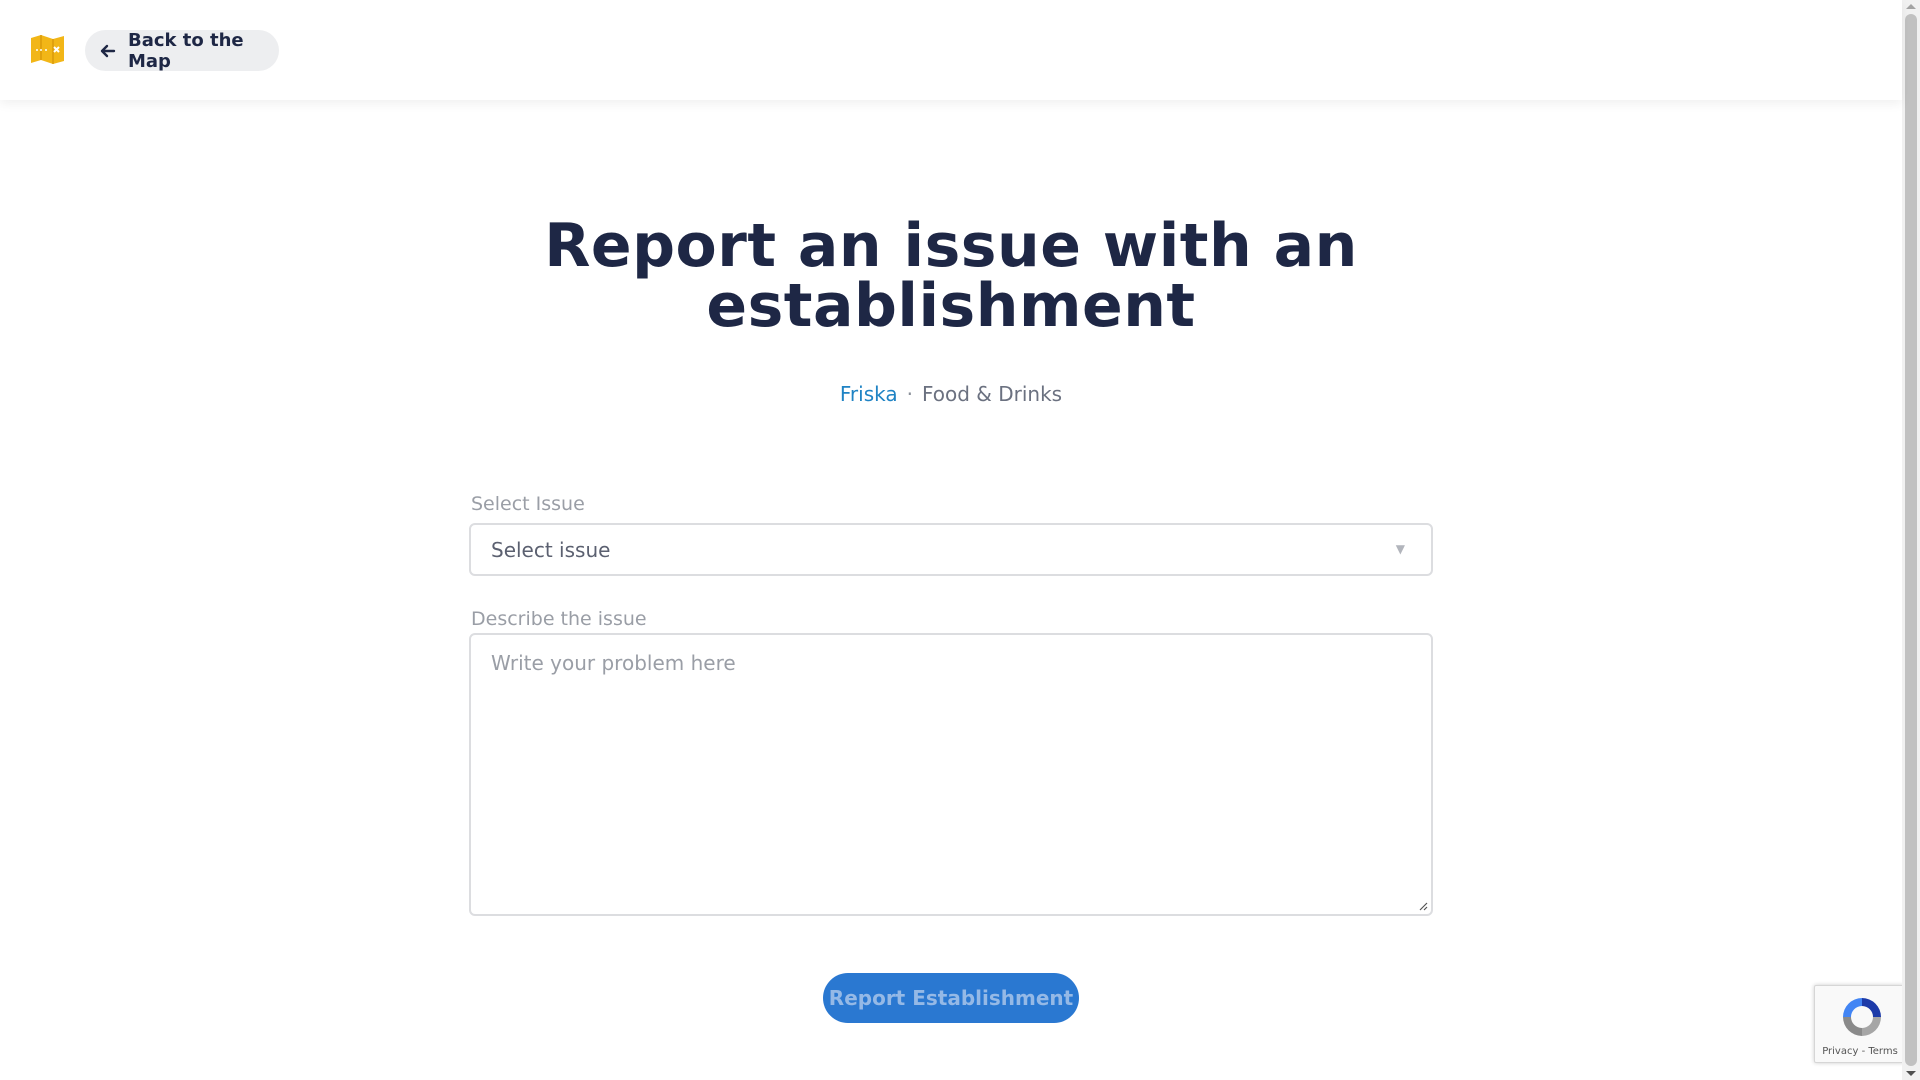 This screenshot has height=1080, width=1920. What do you see at coordinates (613, 663) in the screenshot?
I see `description-placeholder: Write your problem here` at bounding box center [613, 663].